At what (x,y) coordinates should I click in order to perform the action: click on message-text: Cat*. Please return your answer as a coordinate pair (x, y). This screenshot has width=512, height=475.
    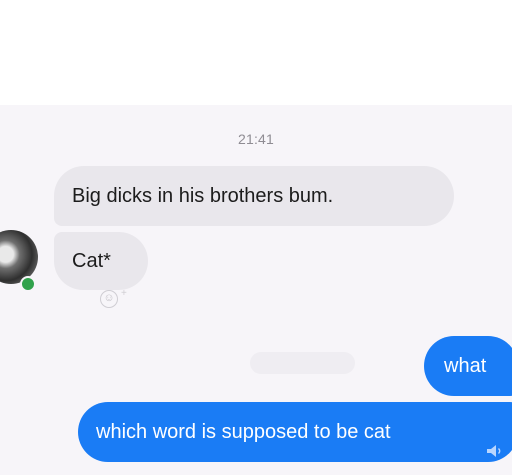
    Looking at the image, I should click on (91, 261).